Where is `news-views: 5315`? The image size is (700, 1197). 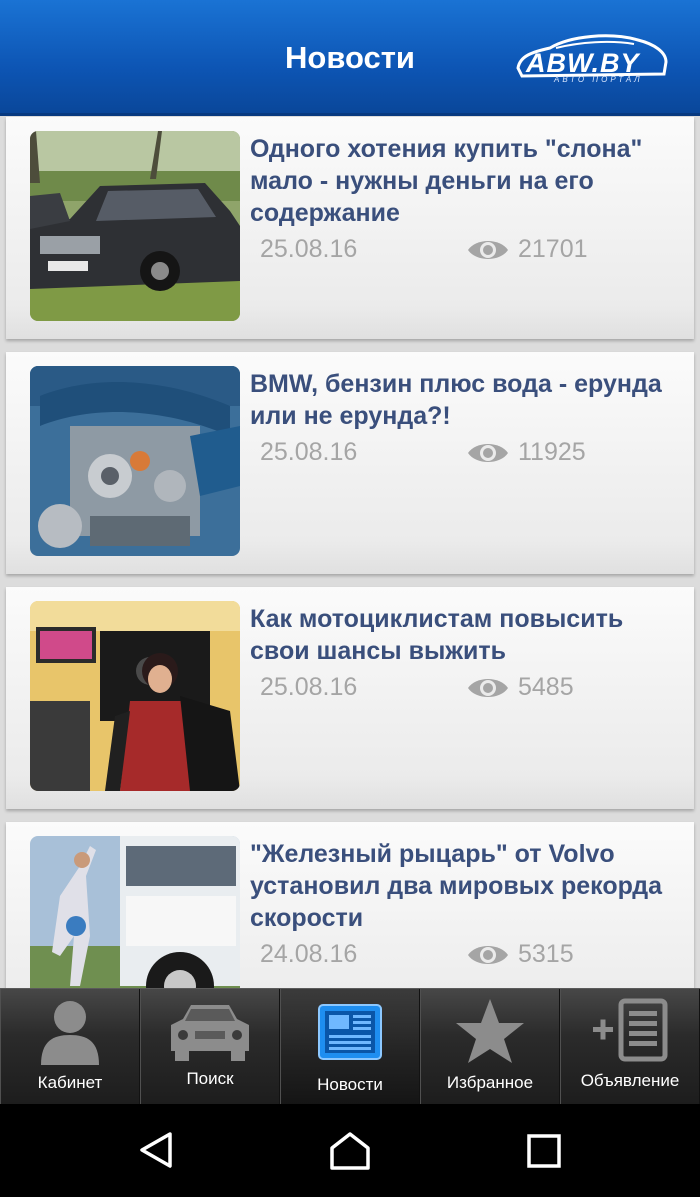
news-views: 5315 is located at coordinates (520, 954).